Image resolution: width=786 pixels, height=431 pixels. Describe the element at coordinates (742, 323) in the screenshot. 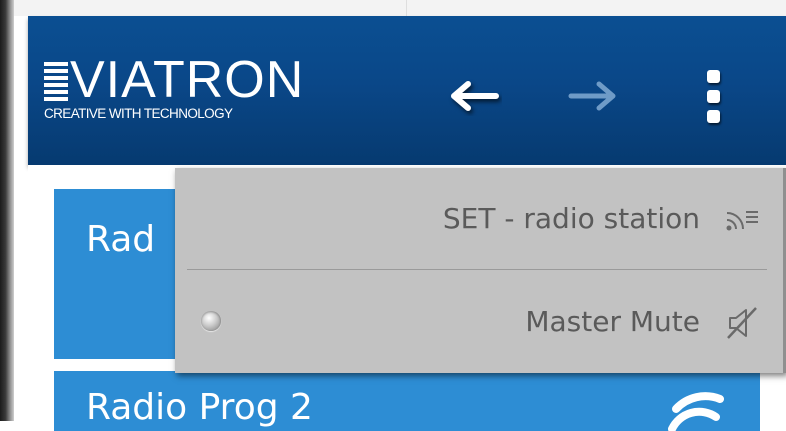

I see `mute-icon` at that location.